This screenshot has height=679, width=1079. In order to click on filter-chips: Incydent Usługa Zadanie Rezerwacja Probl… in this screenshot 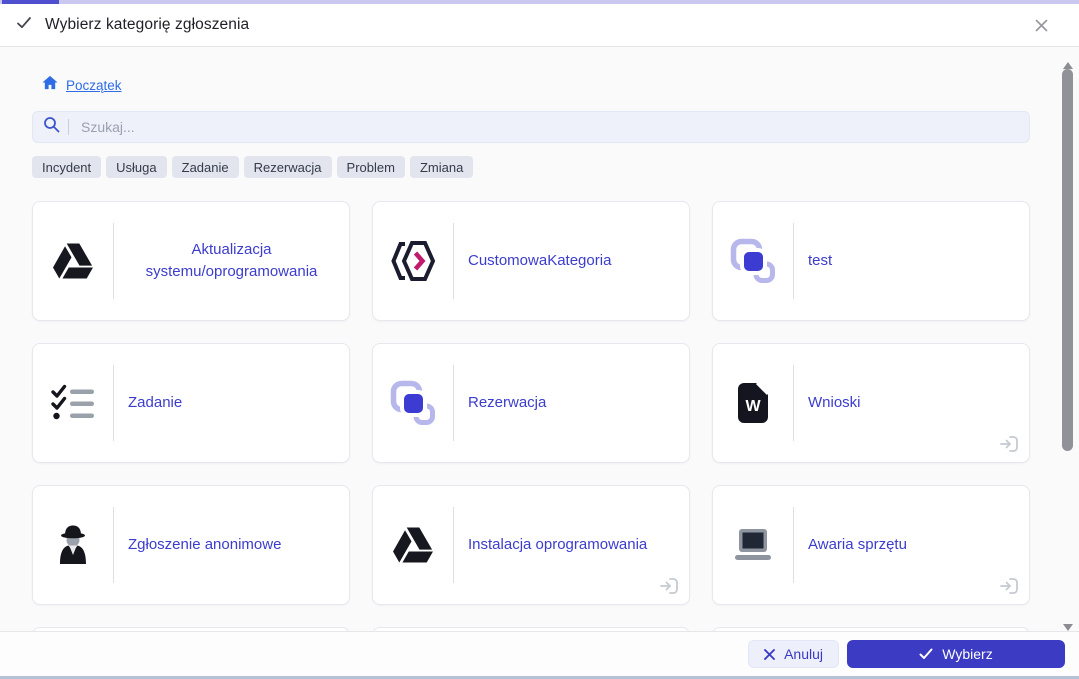, I will do `click(531, 167)`.